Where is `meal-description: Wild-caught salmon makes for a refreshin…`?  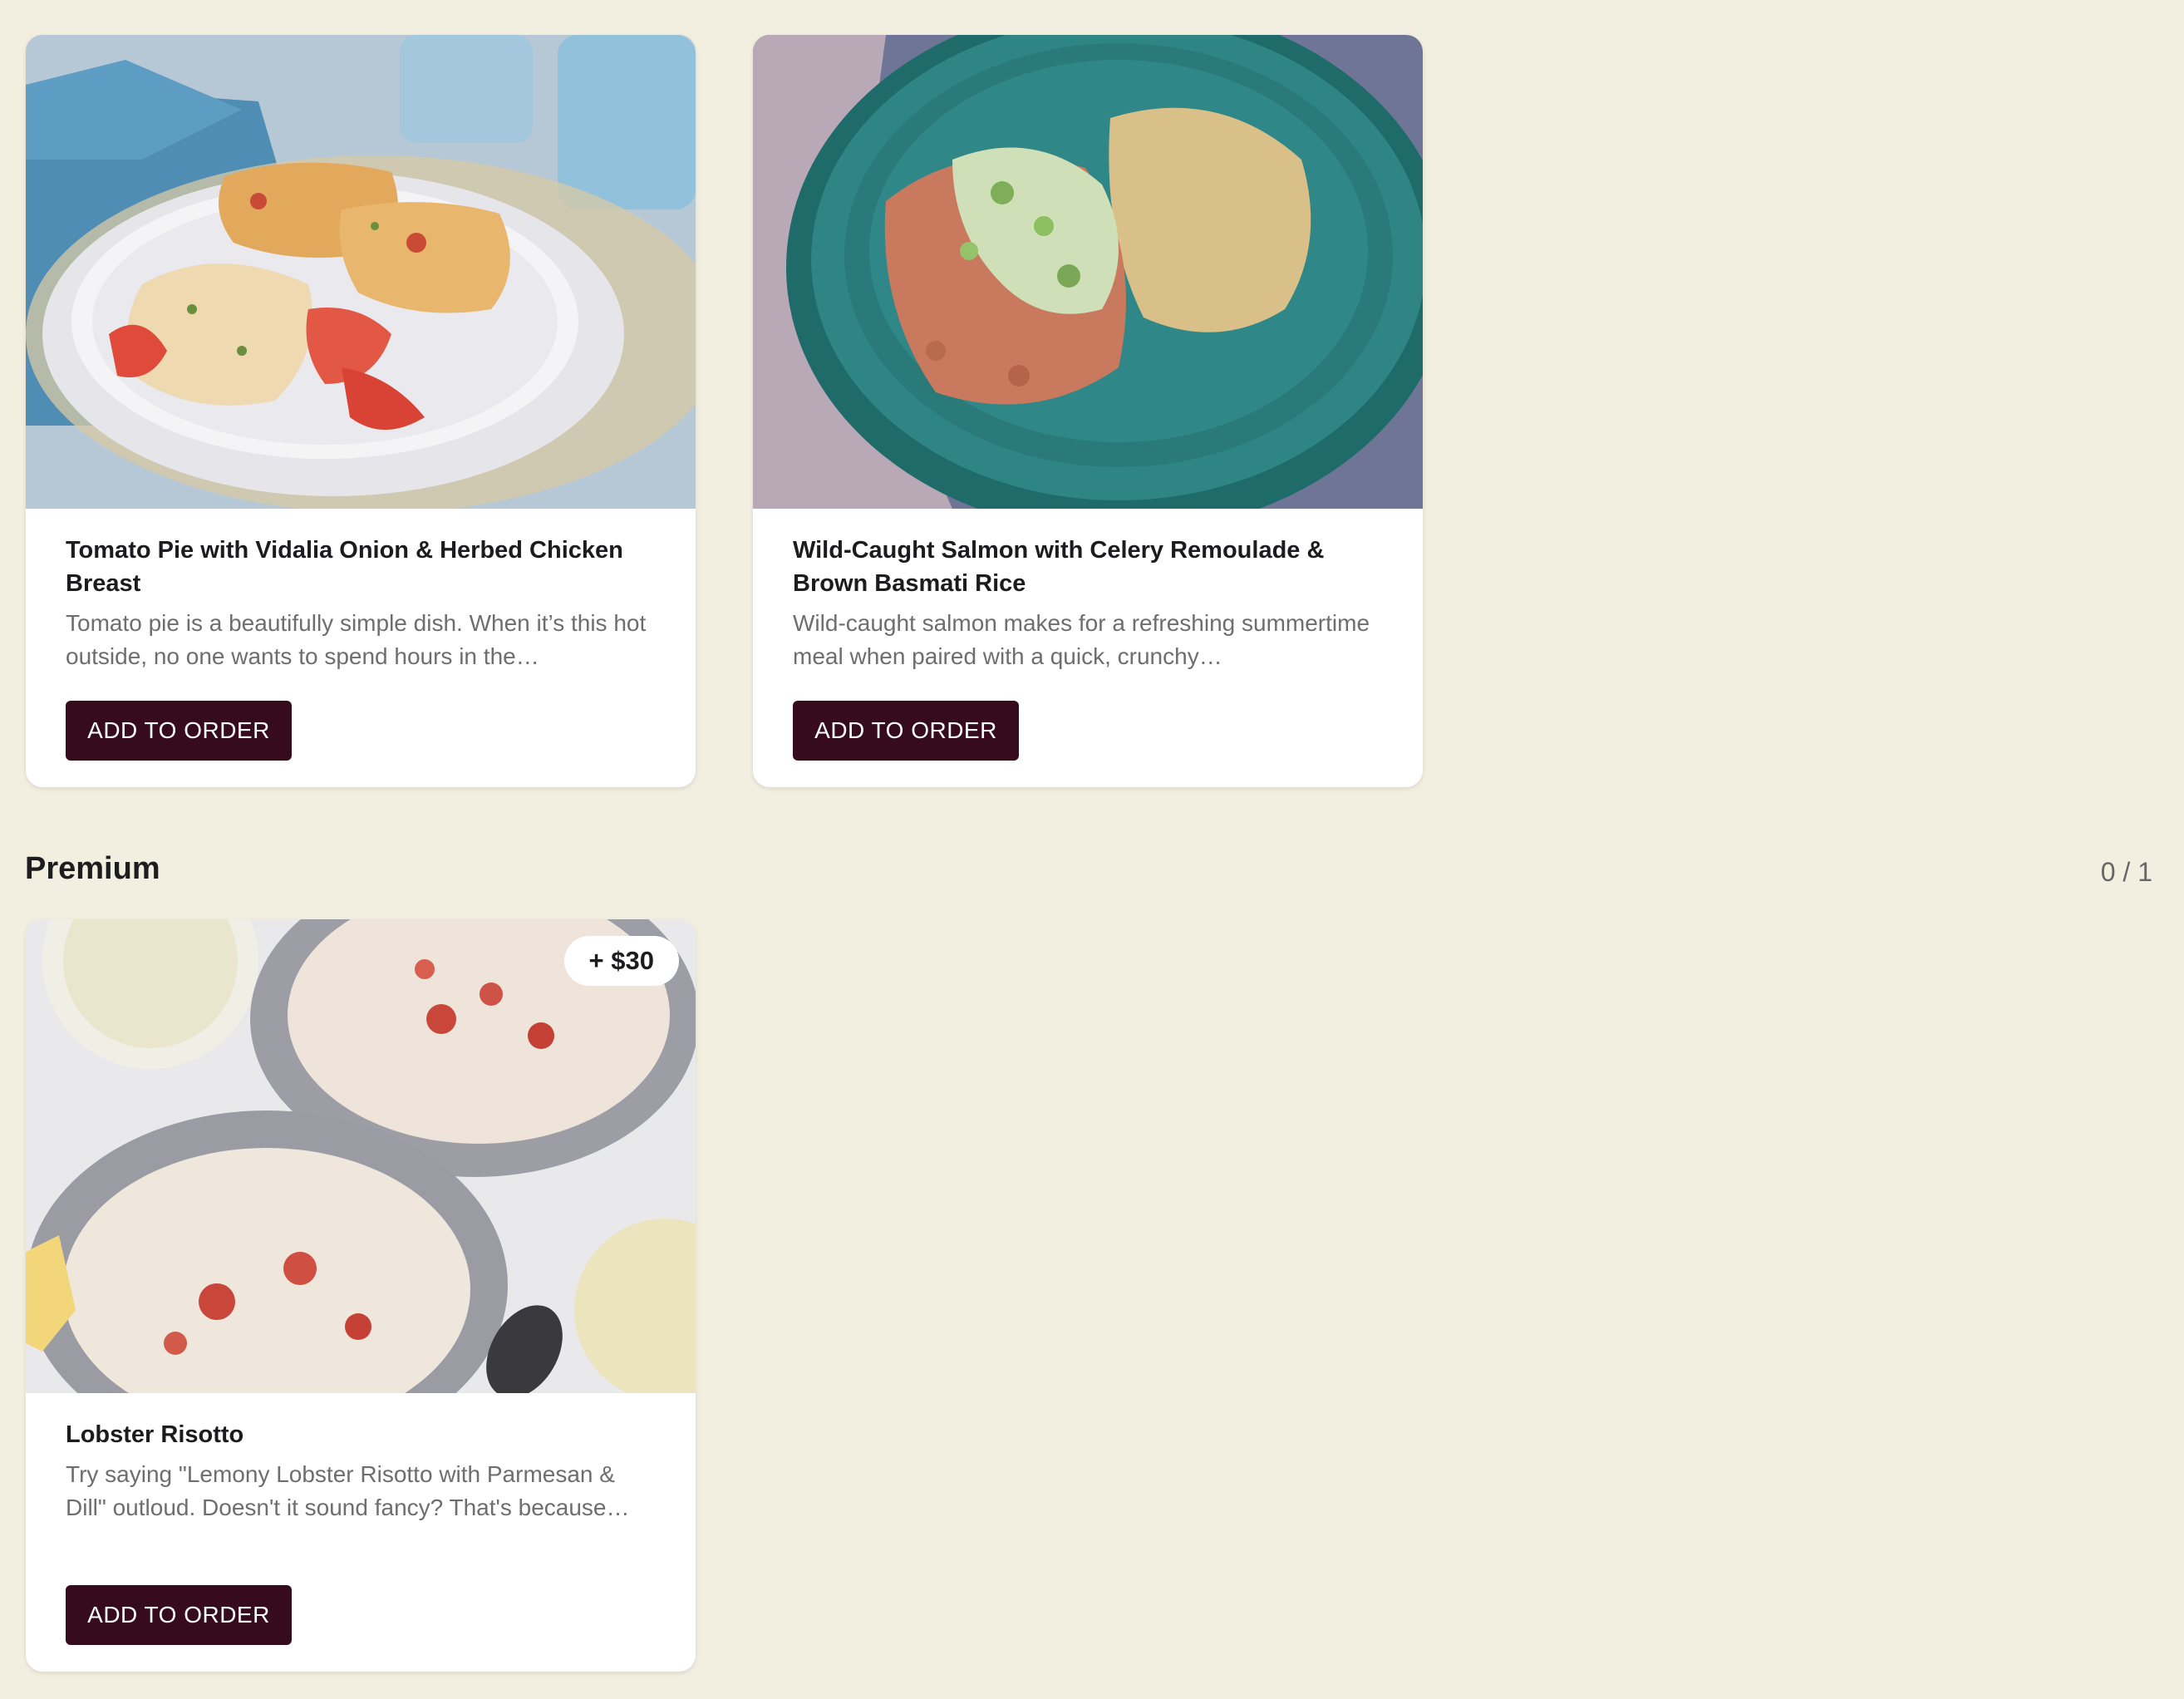
meal-description: Wild-caught salmon makes for a refreshin… is located at coordinates (1081, 640).